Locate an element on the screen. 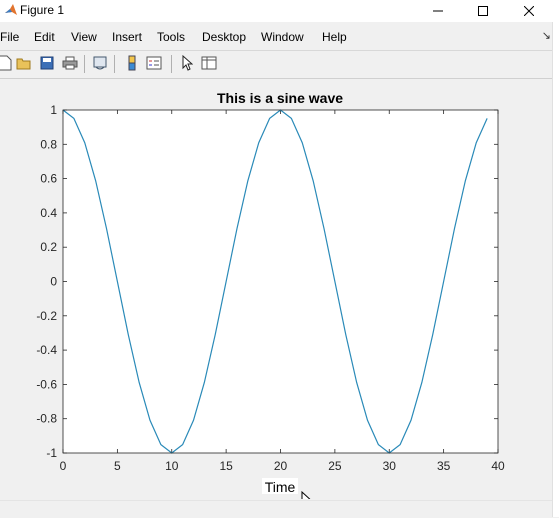 The width and height of the screenshot is (559, 518). x-tick-label: 20 is located at coordinates (281, 466).